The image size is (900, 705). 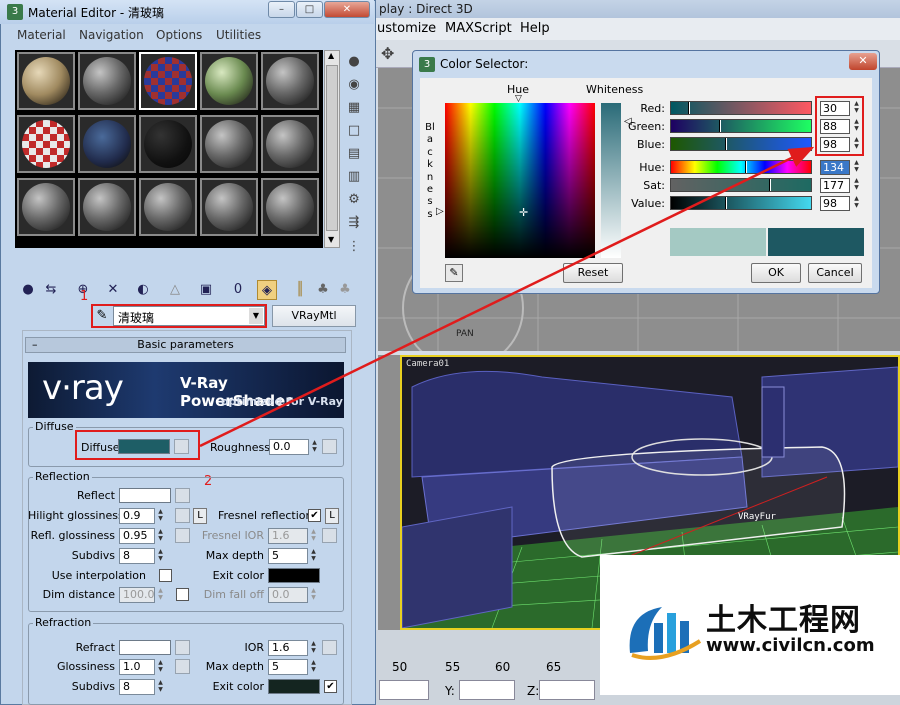 What do you see at coordinates (354, 200) in the screenshot?
I see `options-icon: ⚙` at bounding box center [354, 200].